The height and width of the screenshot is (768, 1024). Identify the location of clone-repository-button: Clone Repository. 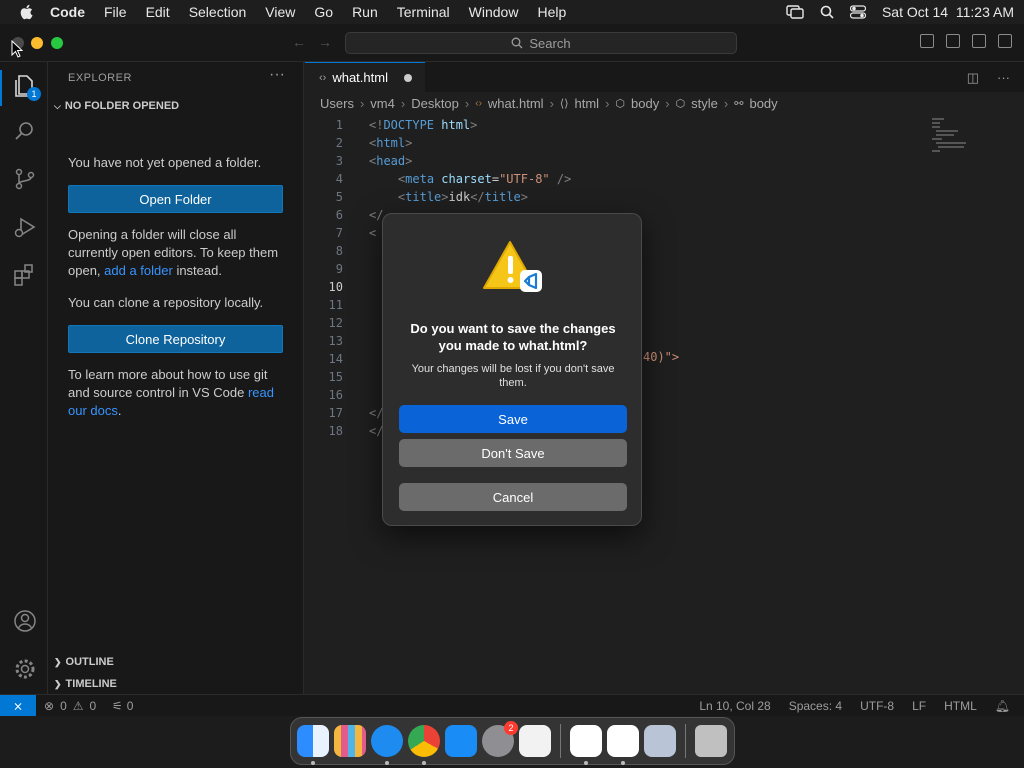
(175, 339).